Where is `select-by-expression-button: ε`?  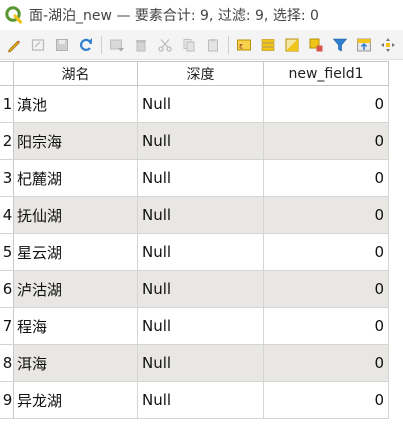 select-by-expression-button: ε is located at coordinates (244, 45).